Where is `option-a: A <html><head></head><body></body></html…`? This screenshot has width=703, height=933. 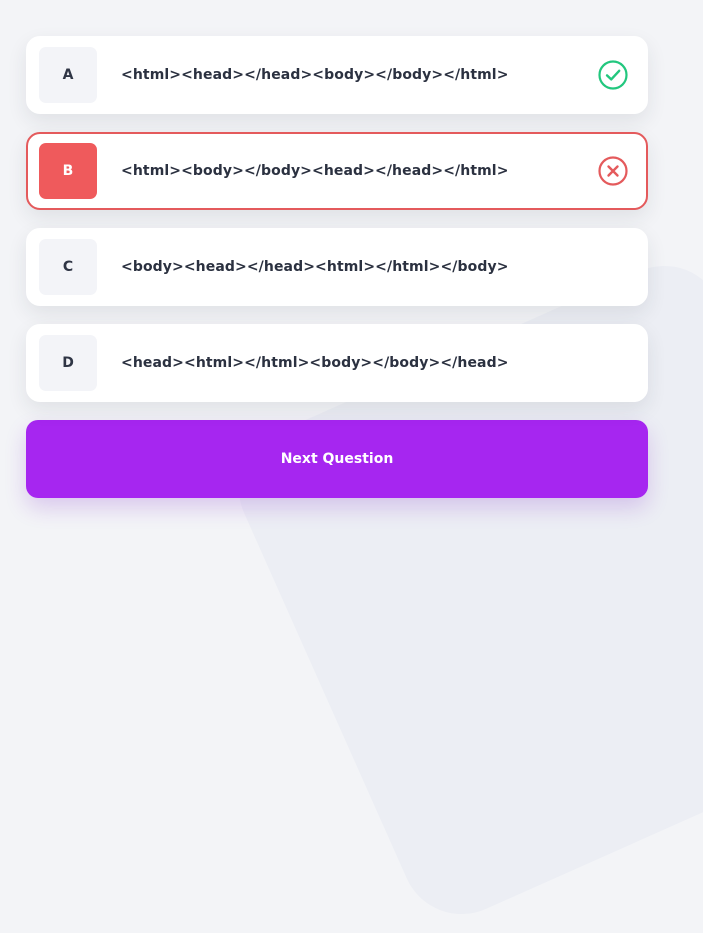
option-a: A <html><head></head><body></body></html… is located at coordinates (337, 75).